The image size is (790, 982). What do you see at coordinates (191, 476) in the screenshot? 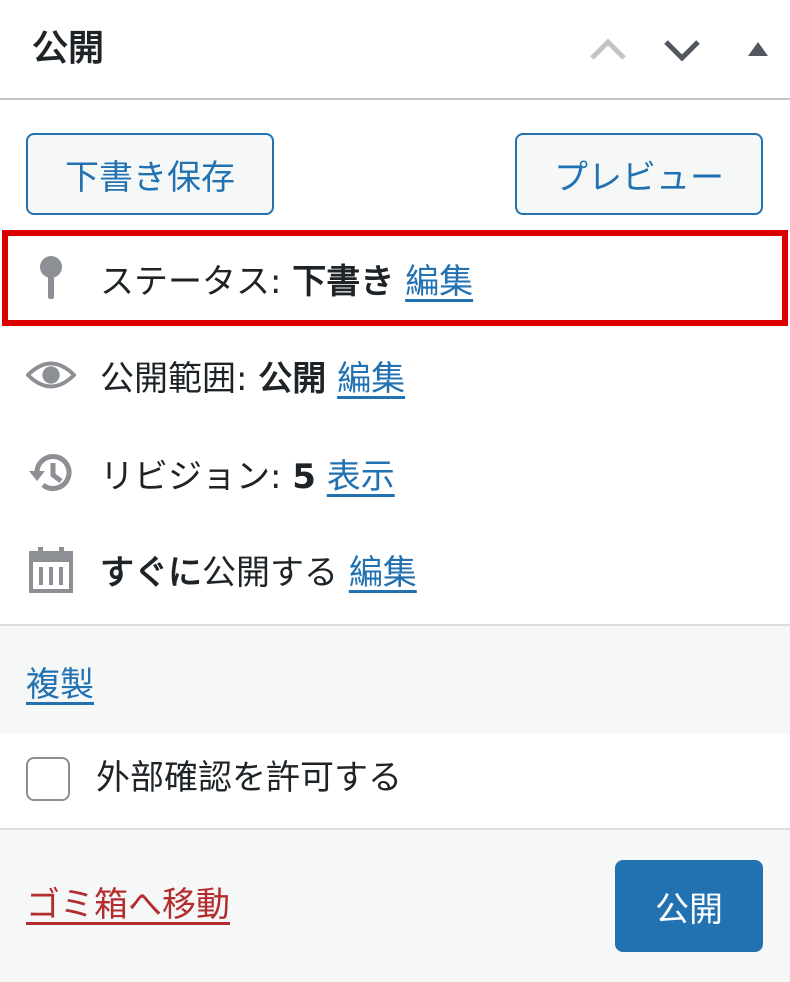
I see `revisions-label: リビジョン:` at bounding box center [191, 476].